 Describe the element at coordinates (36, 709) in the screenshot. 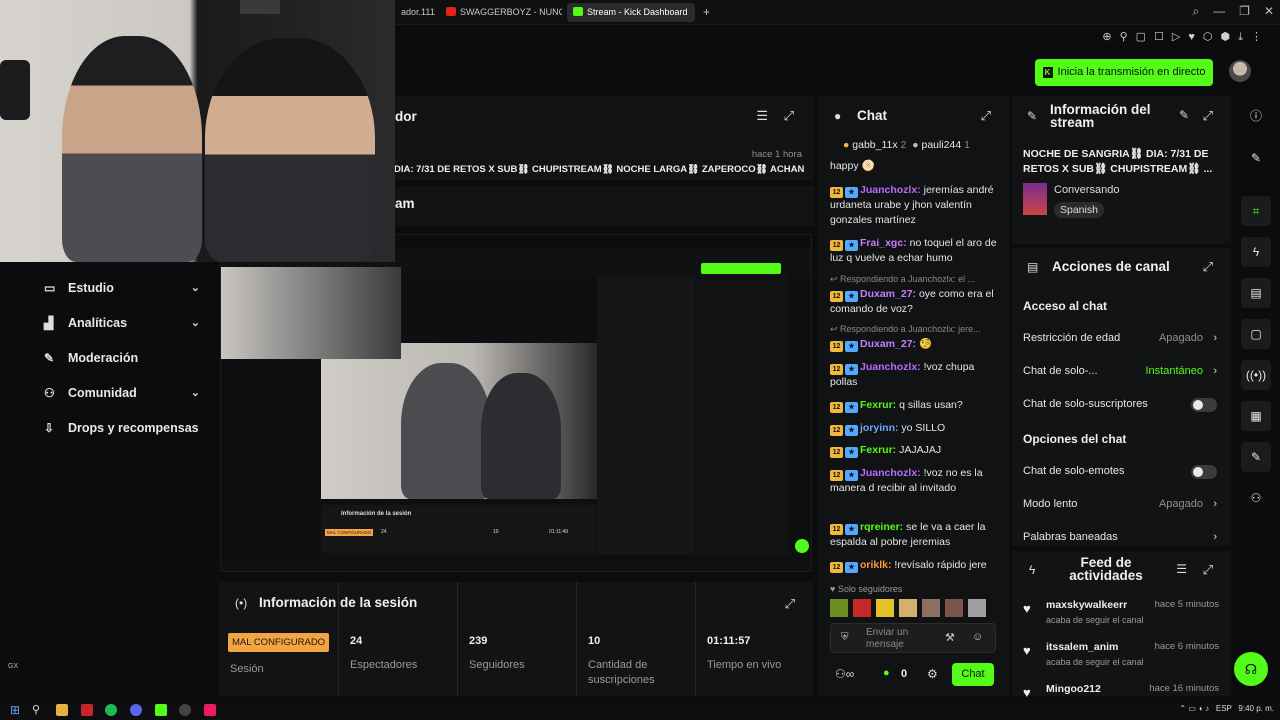

I see `search-icon: ⚲` at that location.